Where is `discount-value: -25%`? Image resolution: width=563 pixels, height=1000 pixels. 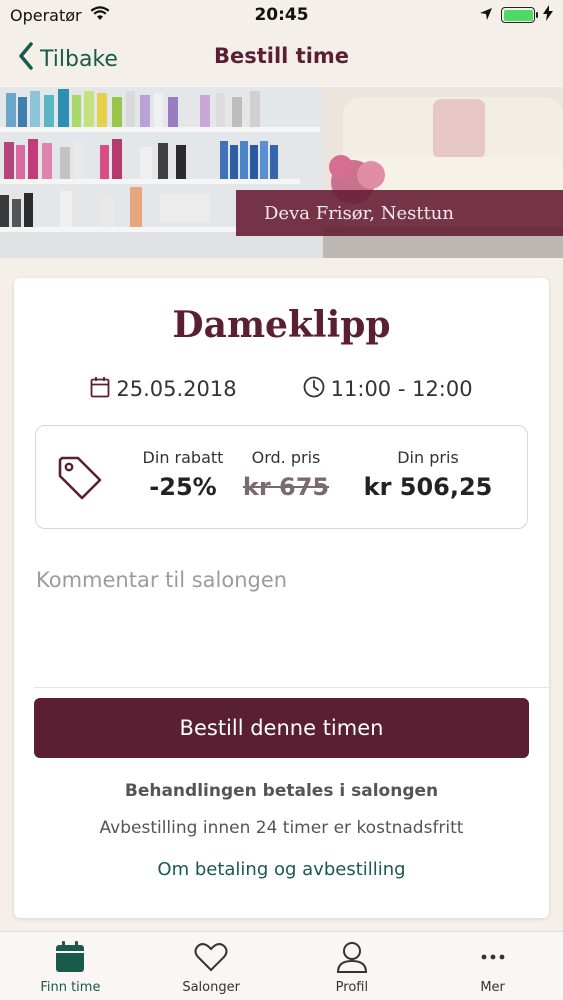 discount-value: -25% is located at coordinates (183, 487).